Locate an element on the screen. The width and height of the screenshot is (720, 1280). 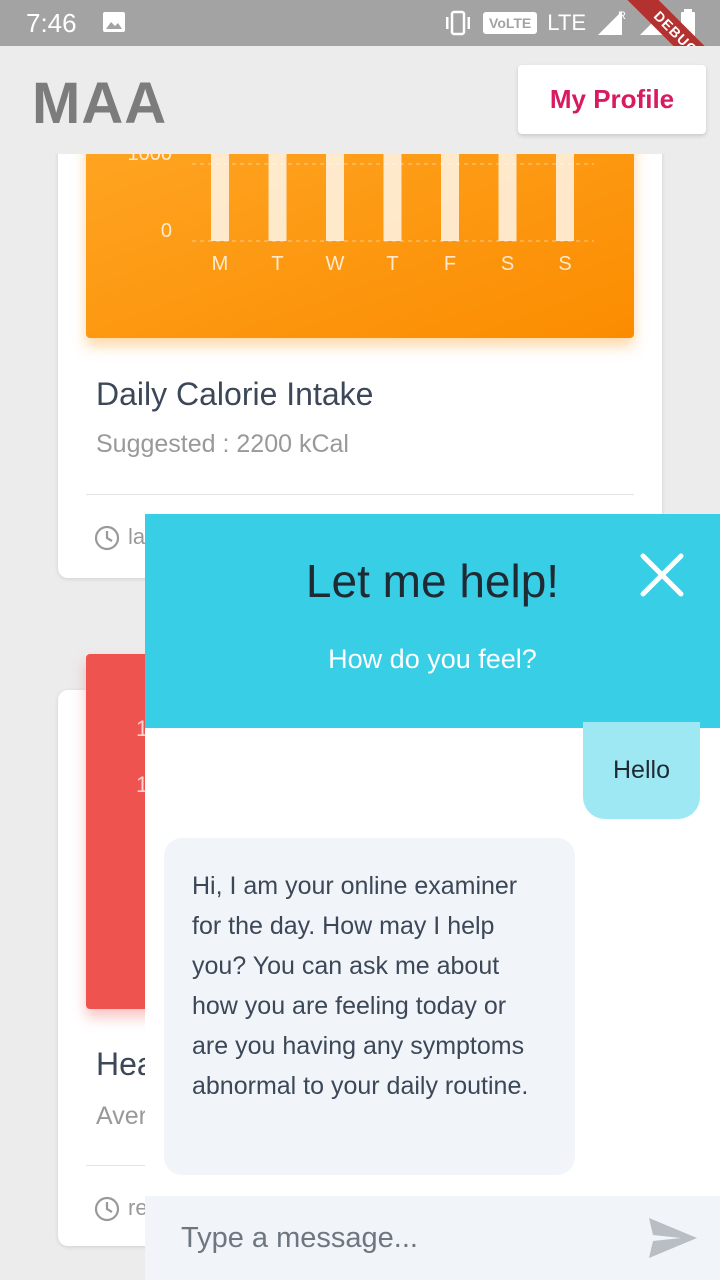
heart-card-subtitle: Aver is located at coordinates (121, 1116).